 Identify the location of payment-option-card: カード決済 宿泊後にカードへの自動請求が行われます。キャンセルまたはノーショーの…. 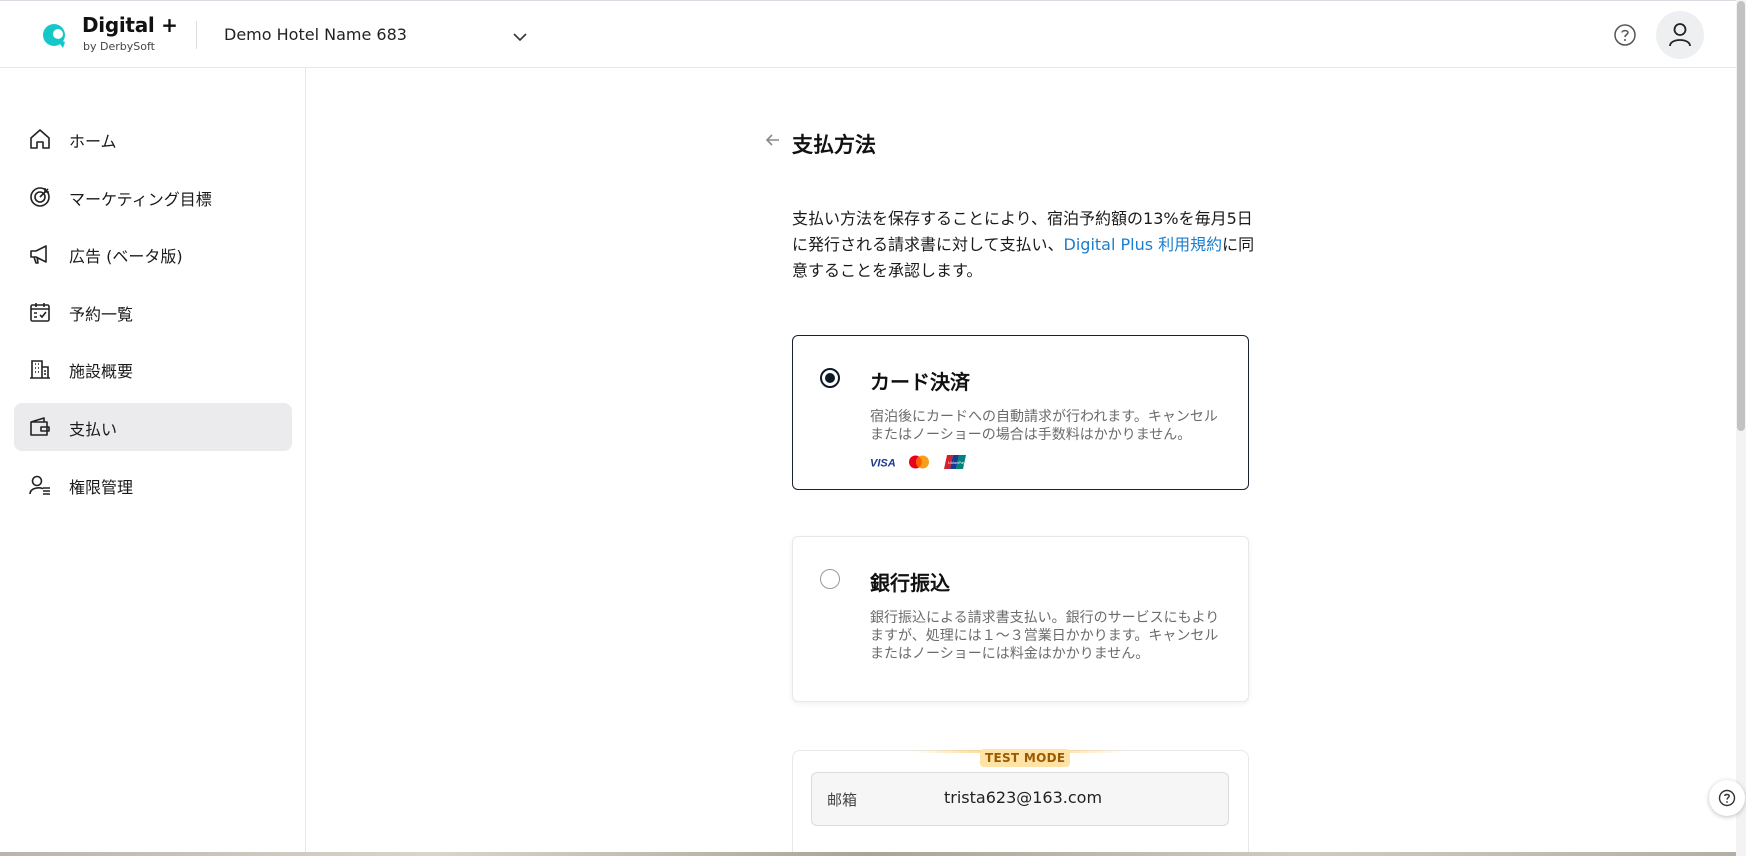
(1020, 412).